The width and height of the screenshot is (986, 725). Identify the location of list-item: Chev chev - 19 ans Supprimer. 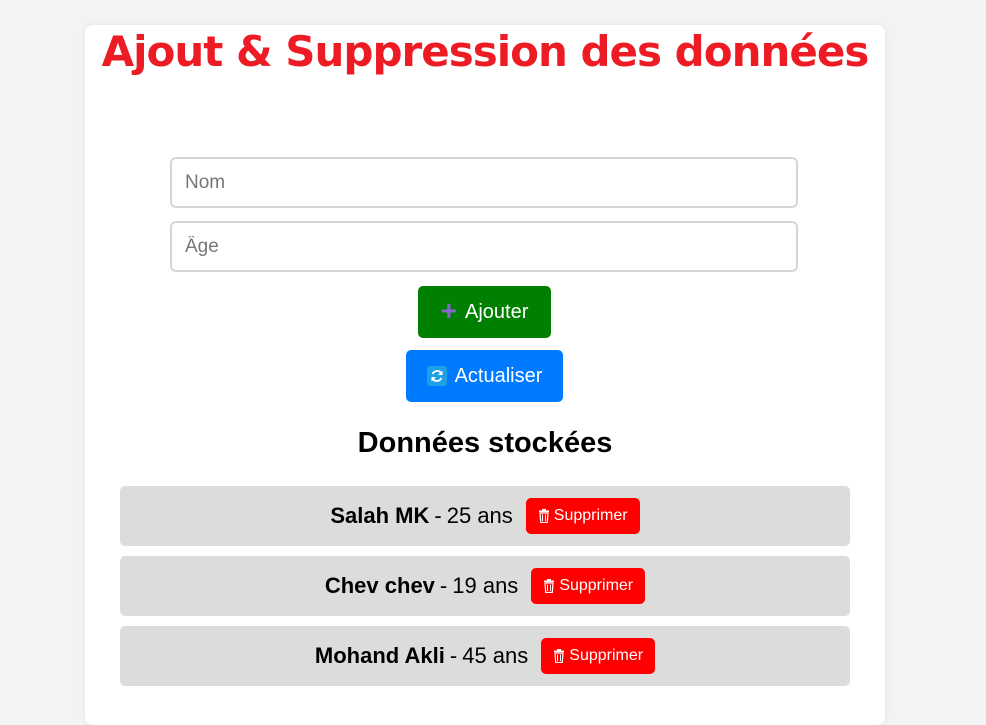
(485, 586).